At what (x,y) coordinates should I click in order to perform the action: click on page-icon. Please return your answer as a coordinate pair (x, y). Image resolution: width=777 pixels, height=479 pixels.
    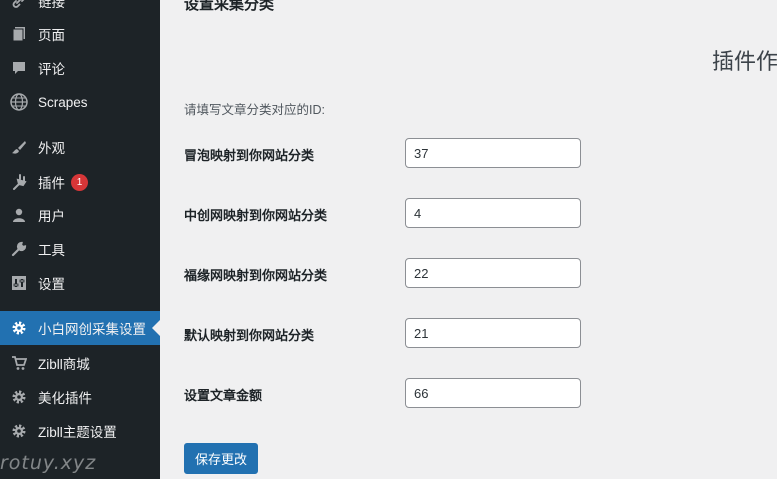
    Looking at the image, I should click on (19, 34).